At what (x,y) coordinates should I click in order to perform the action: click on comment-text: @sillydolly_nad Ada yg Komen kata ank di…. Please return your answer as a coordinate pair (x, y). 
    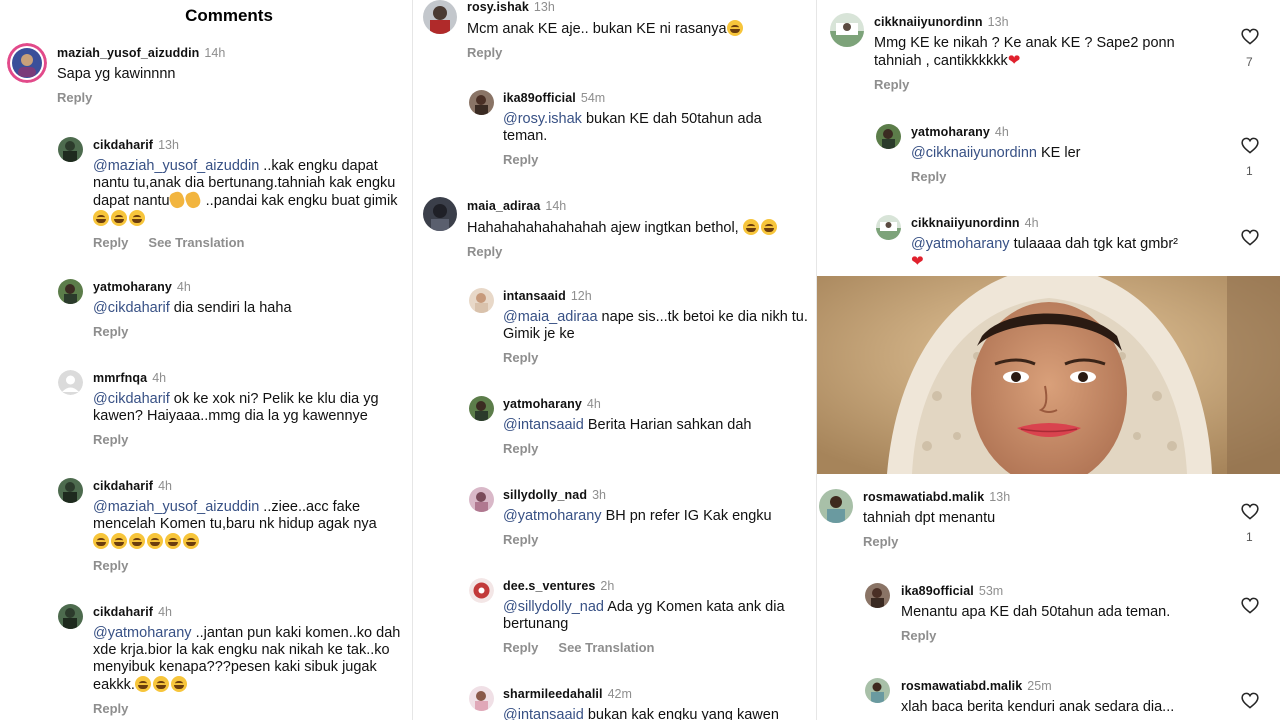
    Looking at the image, I should click on (644, 615).